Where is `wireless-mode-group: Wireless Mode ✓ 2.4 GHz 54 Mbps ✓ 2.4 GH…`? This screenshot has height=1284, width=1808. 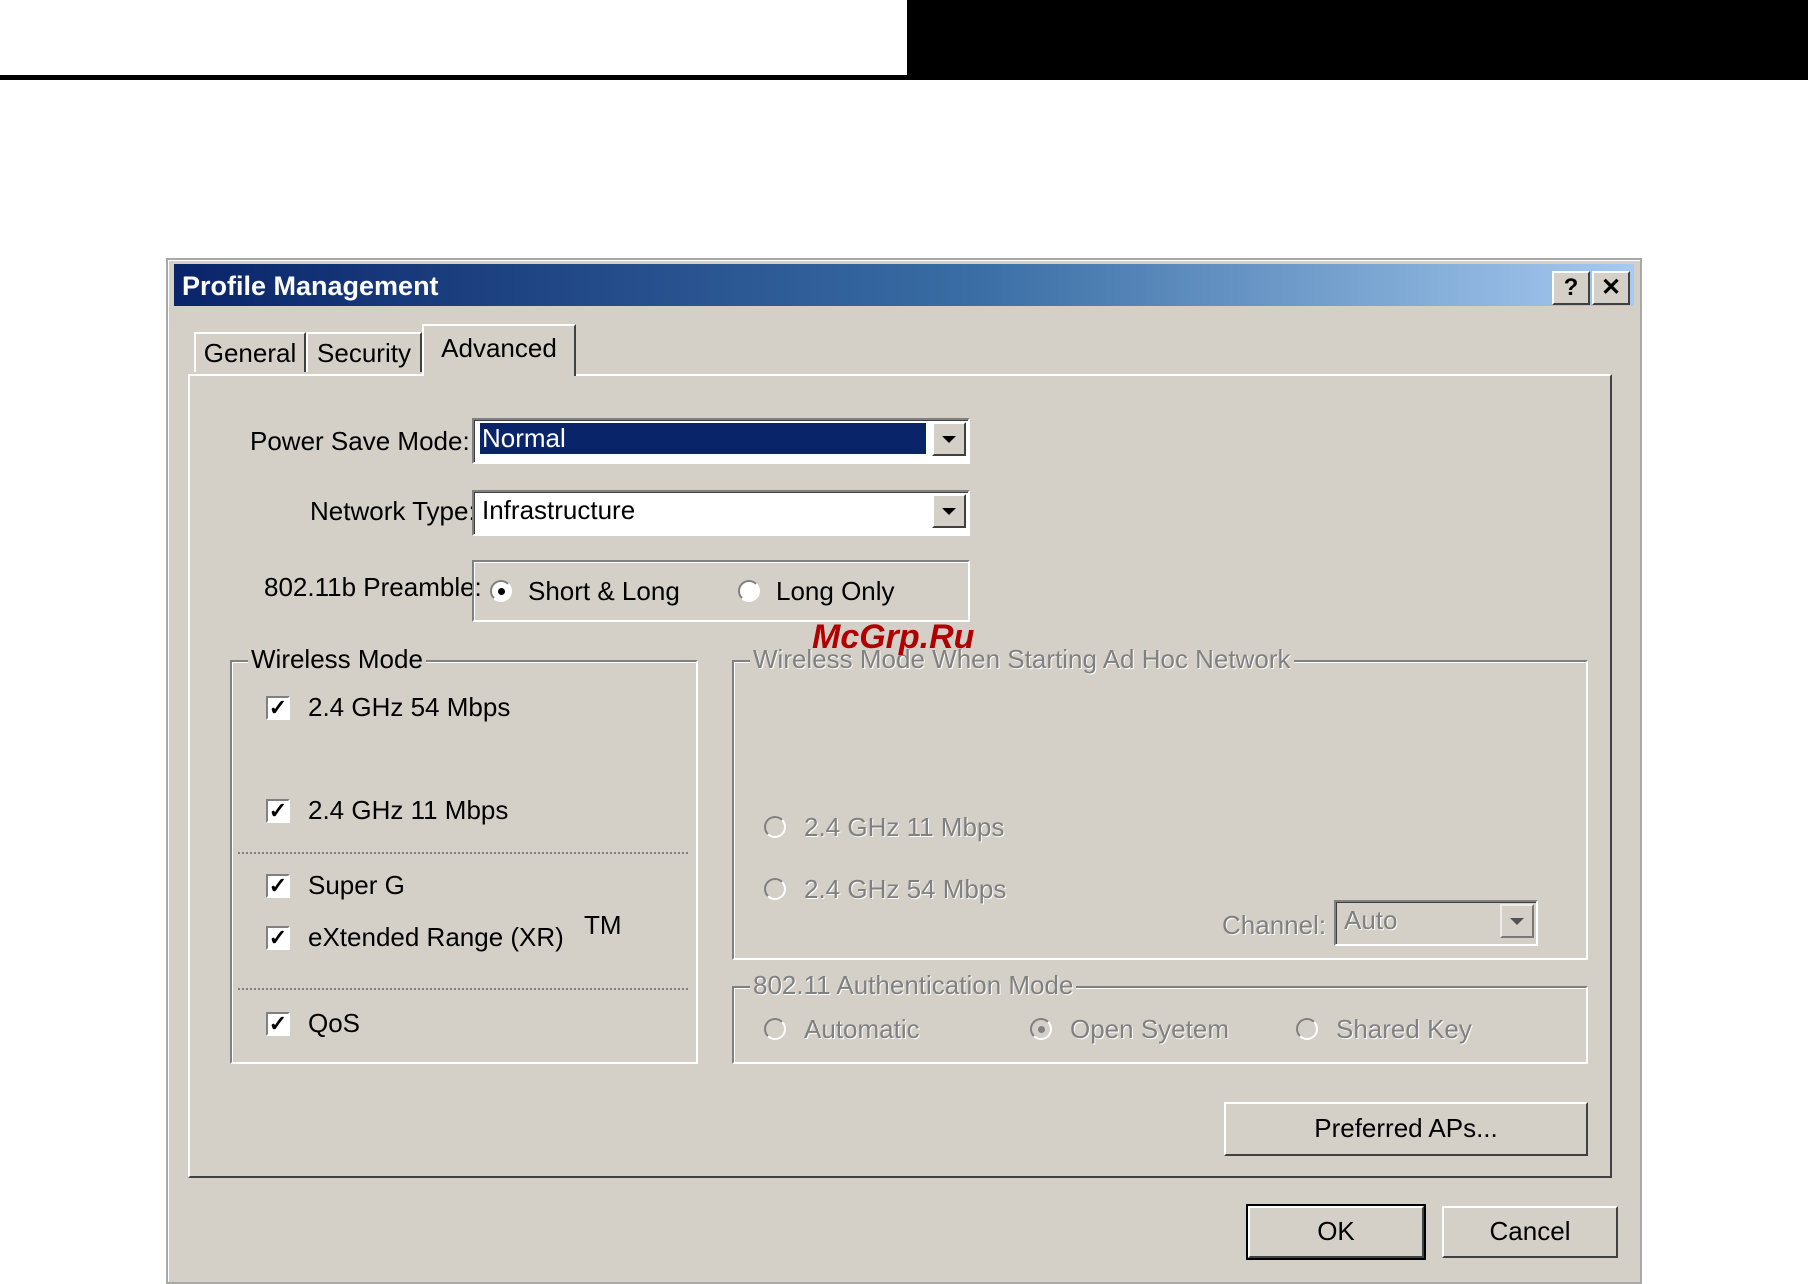 wireless-mode-group: Wireless Mode ✓ 2.4 GHz 54 Mbps ✓ 2.4 GH… is located at coordinates (464, 854).